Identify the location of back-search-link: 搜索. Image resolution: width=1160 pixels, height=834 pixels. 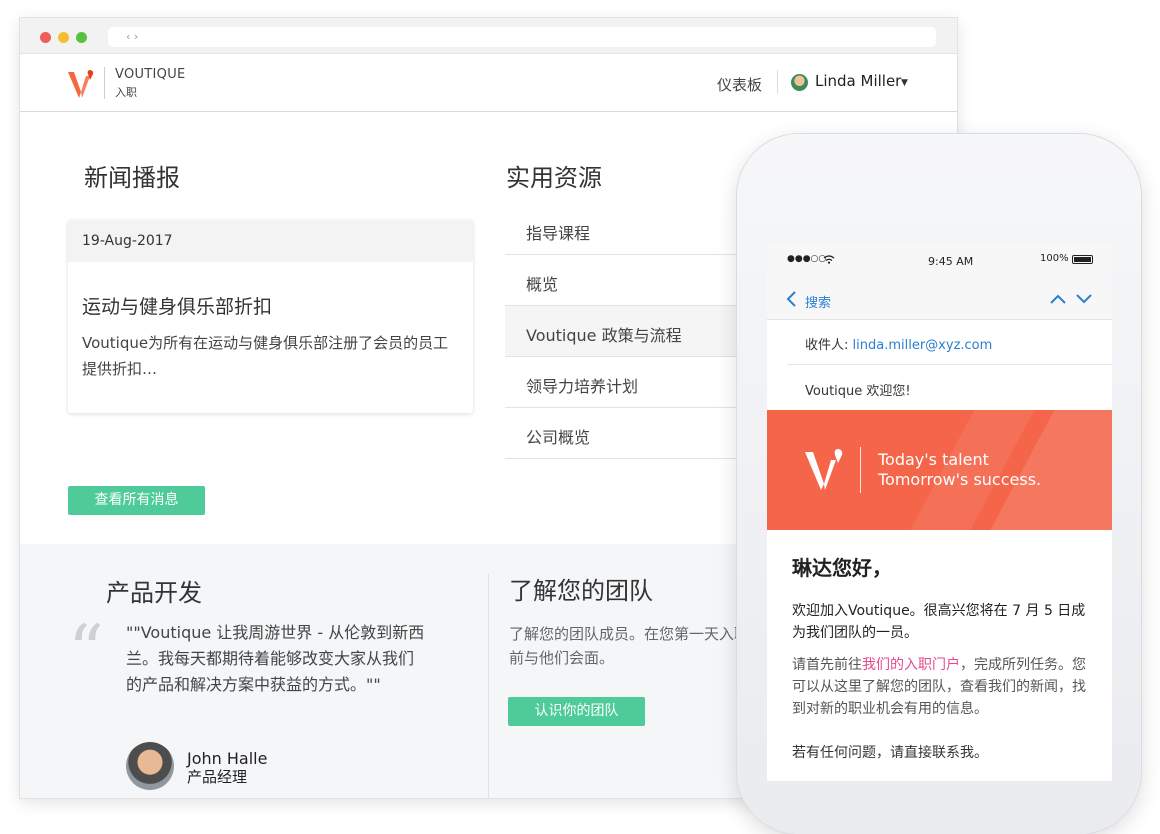
(818, 301).